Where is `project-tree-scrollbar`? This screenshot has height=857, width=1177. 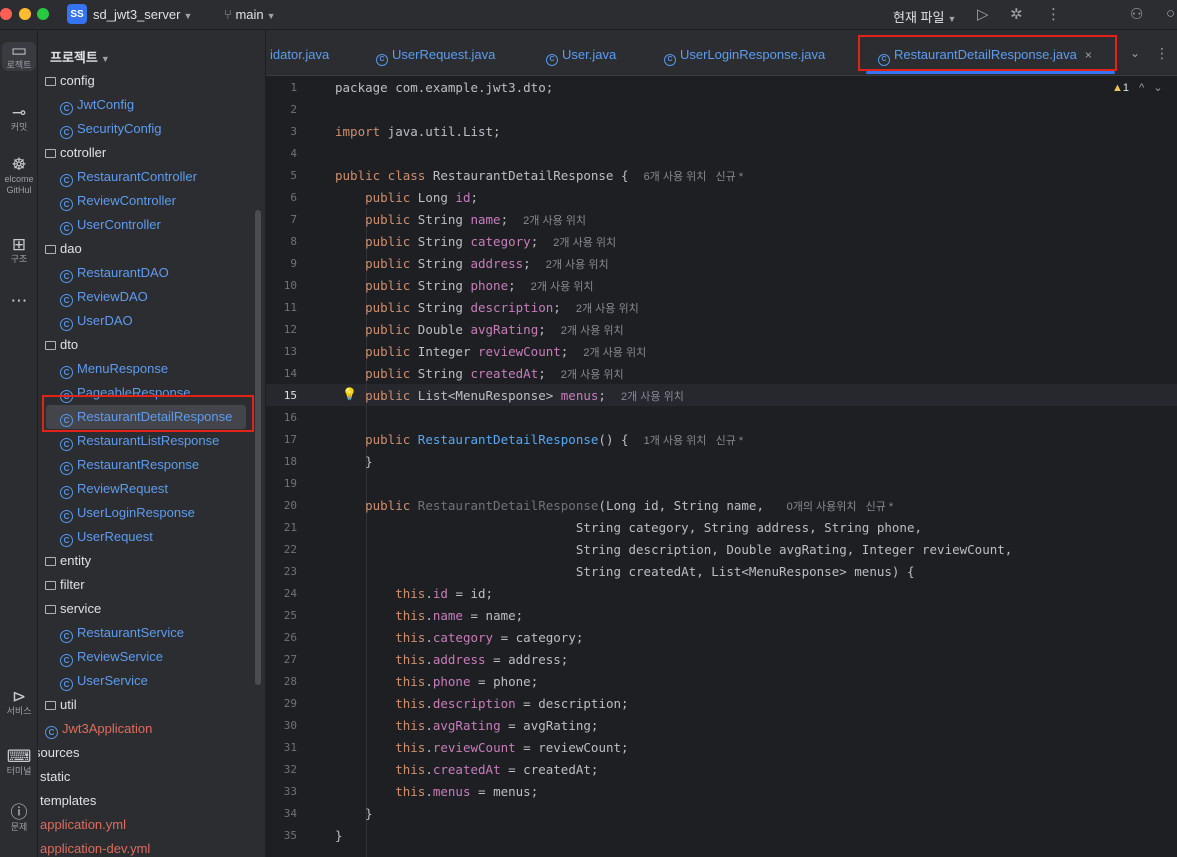
project-tree-scrollbar is located at coordinates (258, 447).